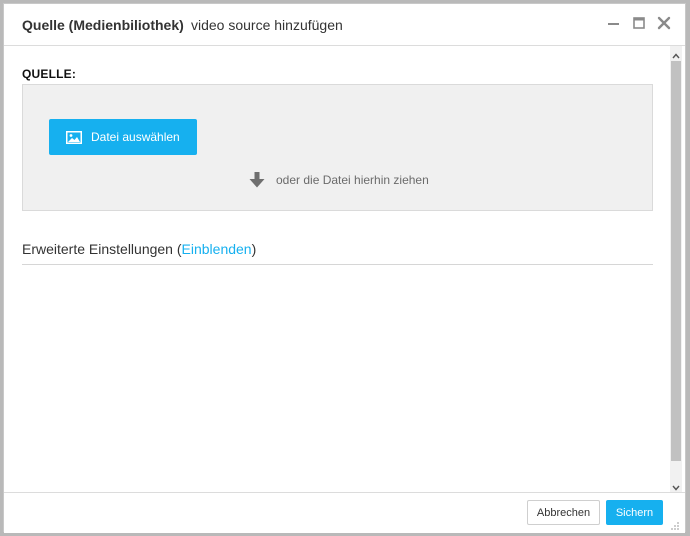  What do you see at coordinates (217, 249) in the screenshot?
I see `show-advanced-link: Einblenden` at bounding box center [217, 249].